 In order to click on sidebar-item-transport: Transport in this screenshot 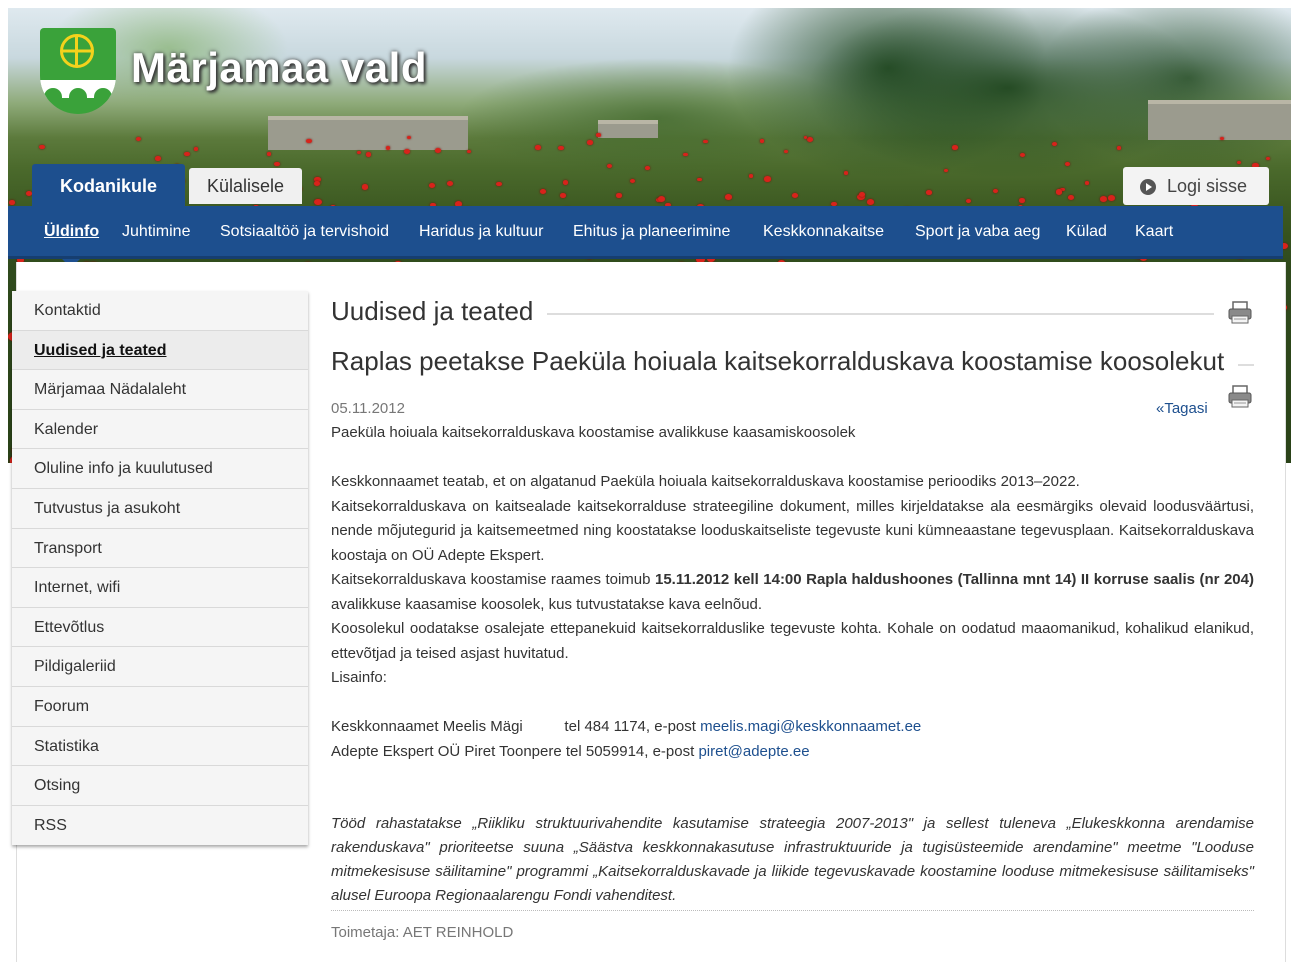, I will do `click(160, 549)`.